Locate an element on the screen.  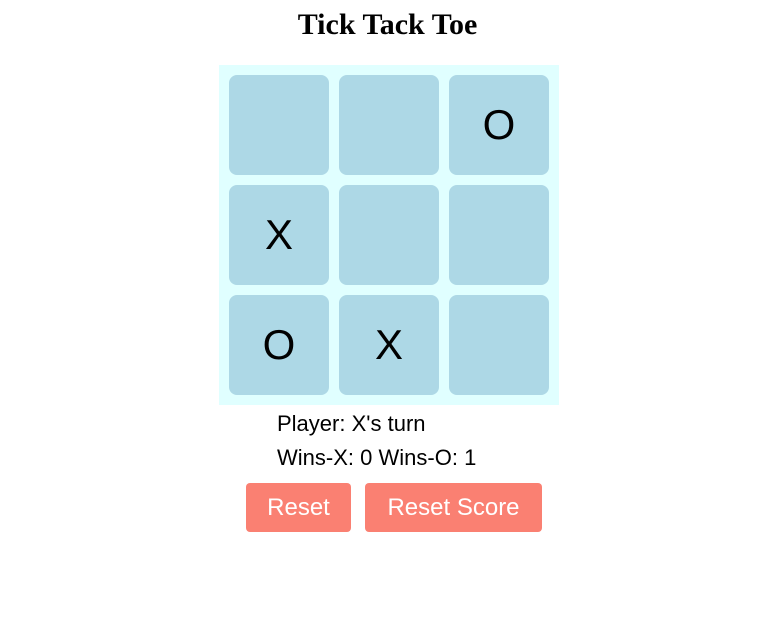
reset-button: Reset is located at coordinates (298, 507).